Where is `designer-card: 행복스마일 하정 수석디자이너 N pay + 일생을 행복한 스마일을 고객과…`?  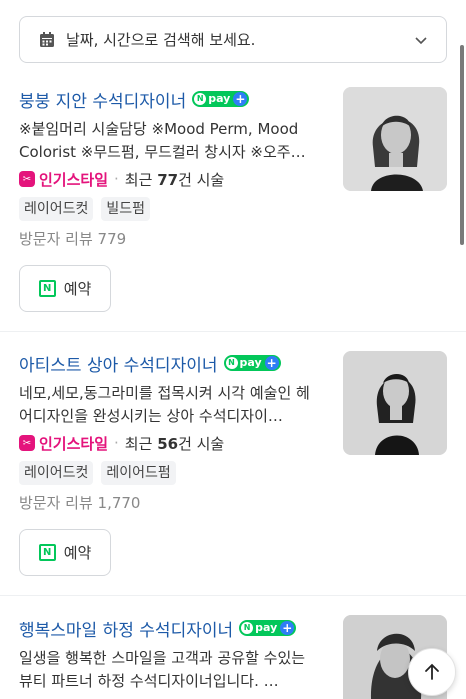 designer-card: 행복스마일 하정 수석디자이너 N pay + 일생을 행복한 스마일을 고객과… is located at coordinates (233, 657).